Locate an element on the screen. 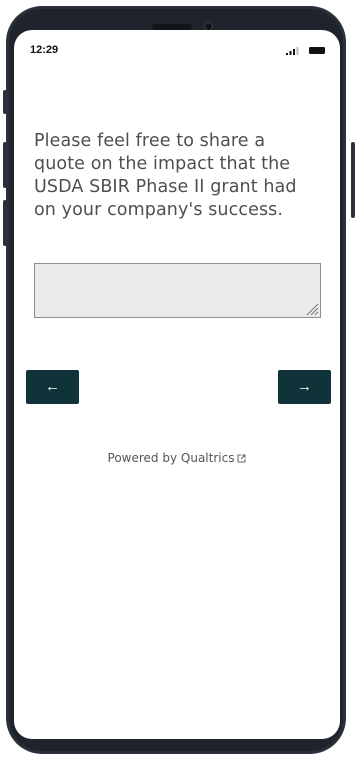 This screenshot has width=358, height=758. powered-by-link: Powered by Qualtrics is located at coordinates (177, 458).